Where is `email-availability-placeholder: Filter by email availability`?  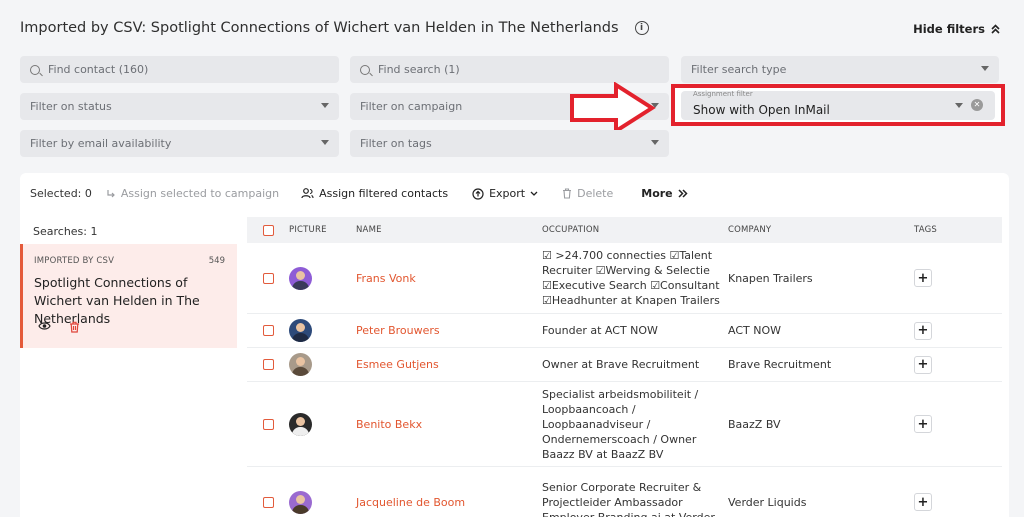 email-availability-placeholder: Filter by email availability is located at coordinates (101, 143).